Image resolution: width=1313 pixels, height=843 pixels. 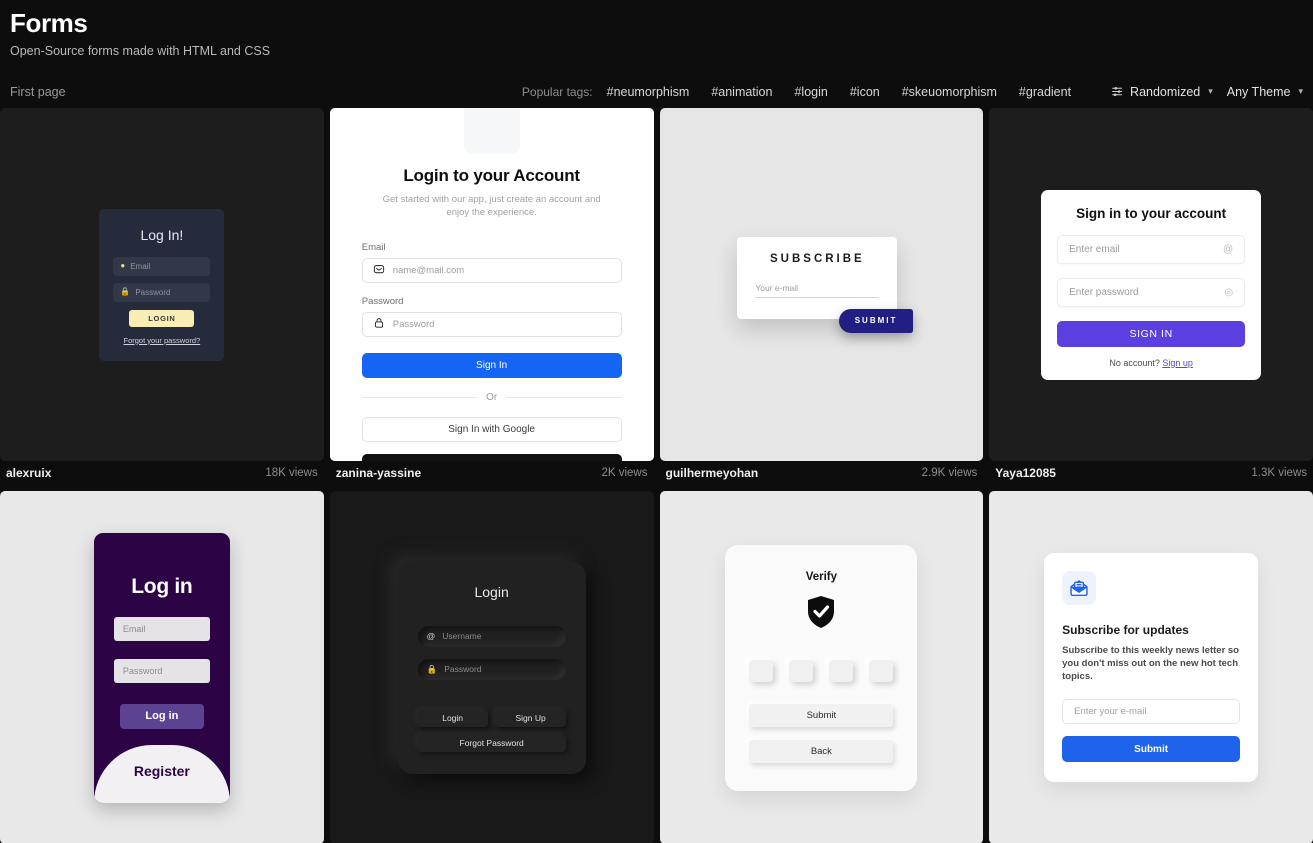 What do you see at coordinates (378, 473) in the screenshot?
I see `author-name: zanina-yassine` at bounding box center [378, 473].